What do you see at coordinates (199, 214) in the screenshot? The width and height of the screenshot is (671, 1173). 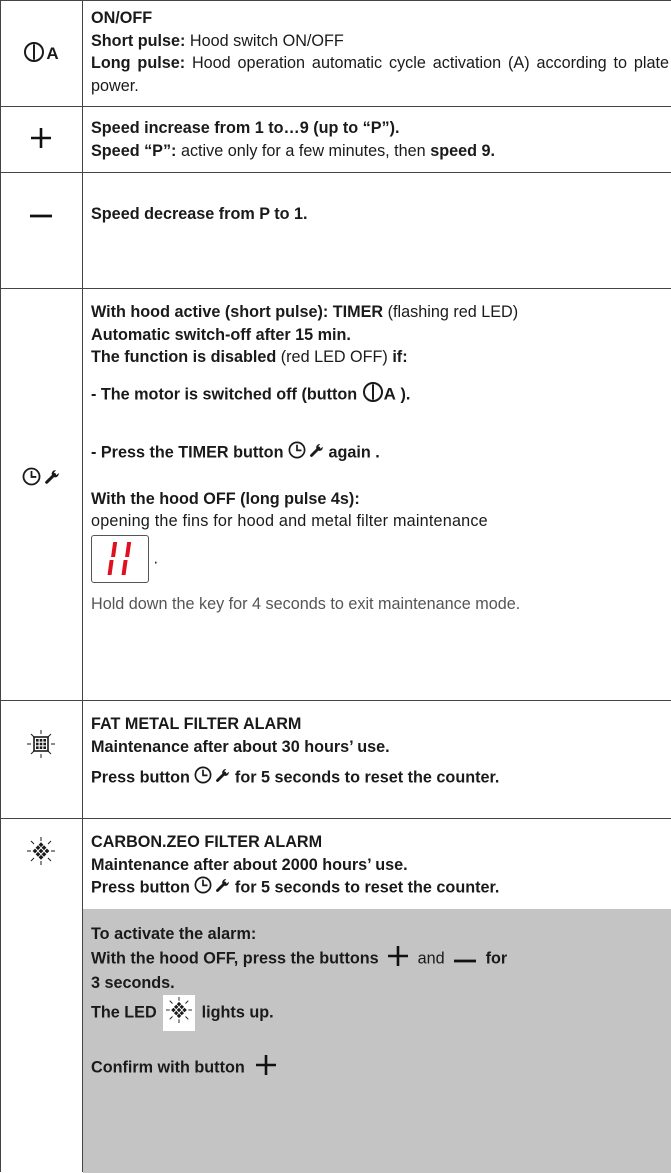 I see `minus-line1: Speed decrease from P to 1.` at bounding box center [199, 214].